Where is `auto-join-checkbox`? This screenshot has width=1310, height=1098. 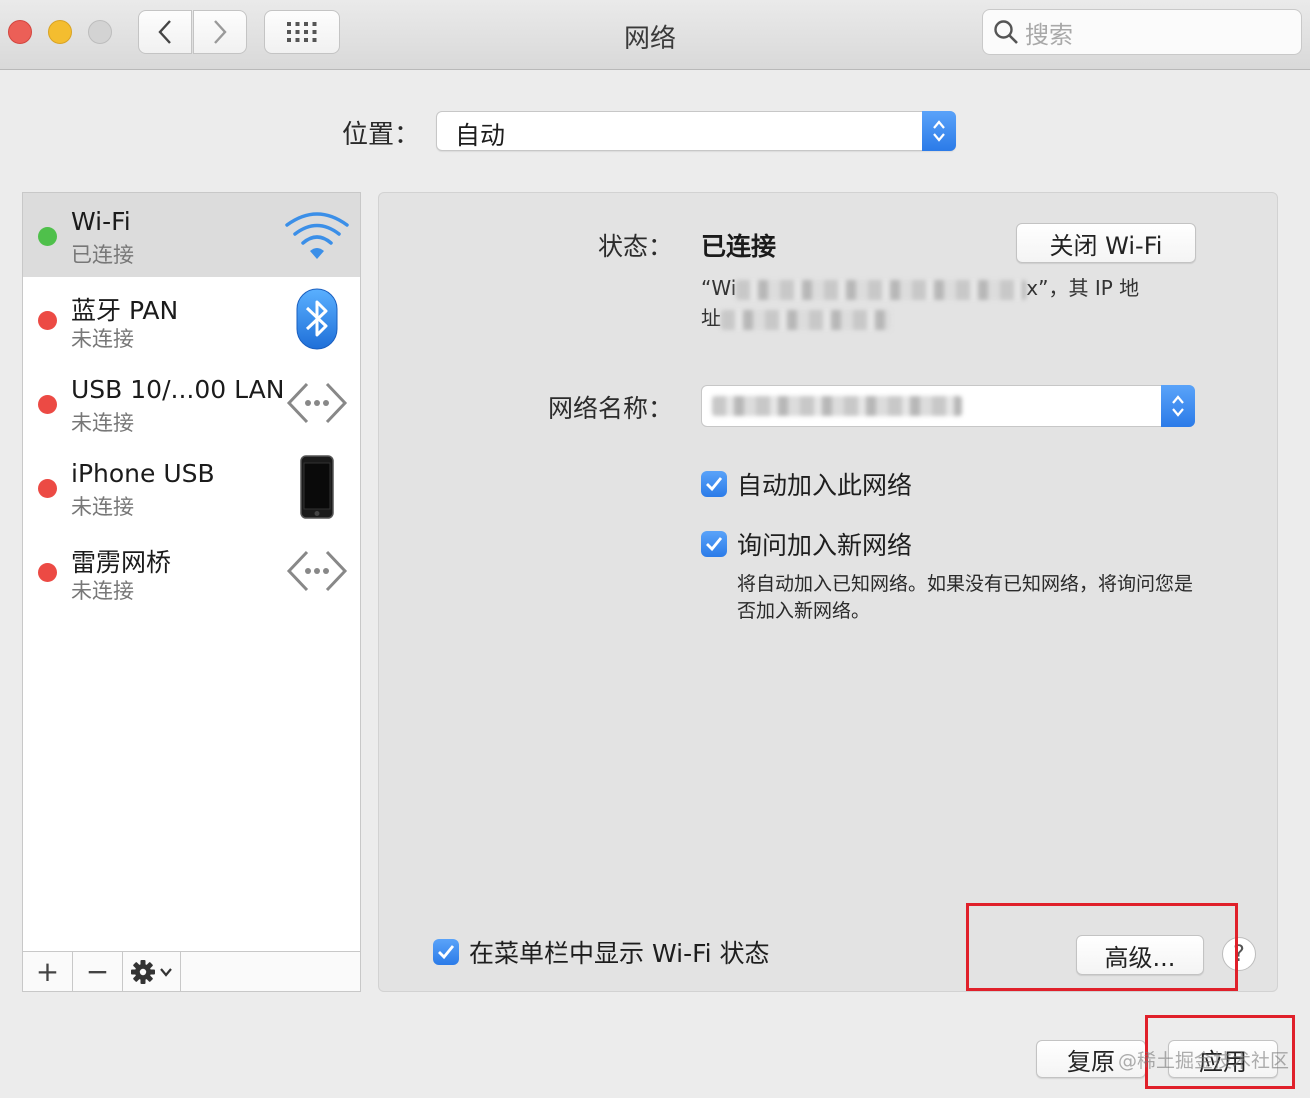 auto-join-checkbox is located at coordinates (714, 484).